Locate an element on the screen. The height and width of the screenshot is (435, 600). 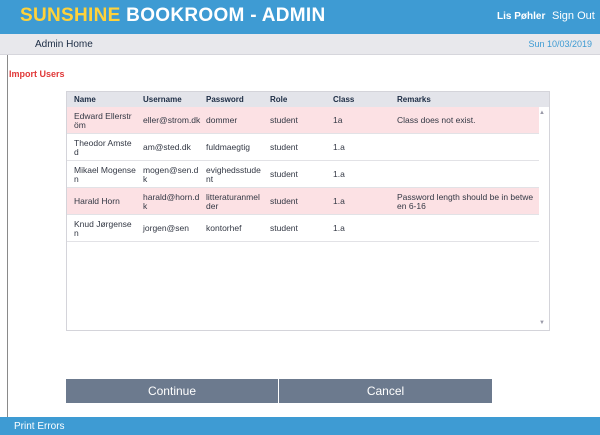
admin-home-link: Admin Home is located at coordinates (64, 44).